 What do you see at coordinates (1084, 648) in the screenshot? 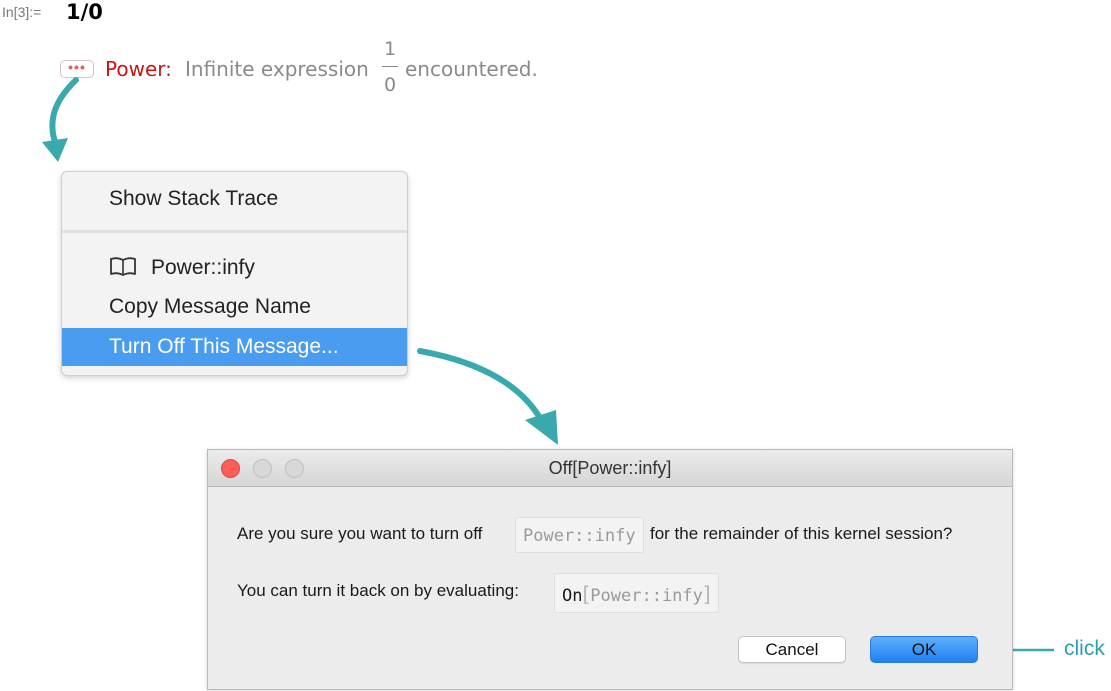
I see `click-annotation-label: click` at bounding box center [1084, 648].